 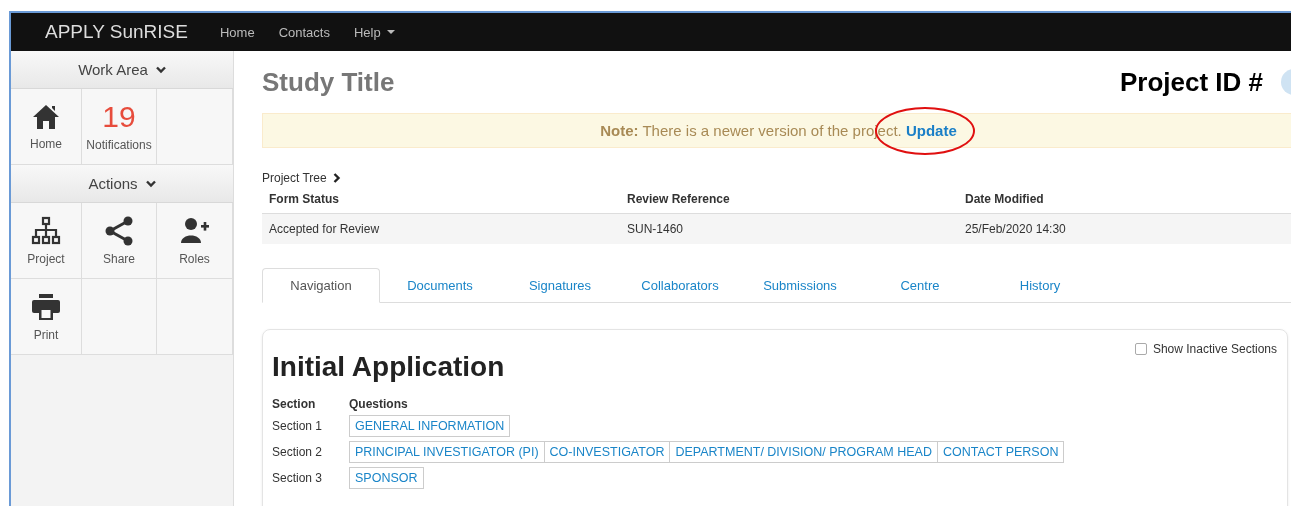 What do you see at coordinates (680, 285) in the screenshot?
I see `tab: Collaborators` at bounding box center [680, 285].